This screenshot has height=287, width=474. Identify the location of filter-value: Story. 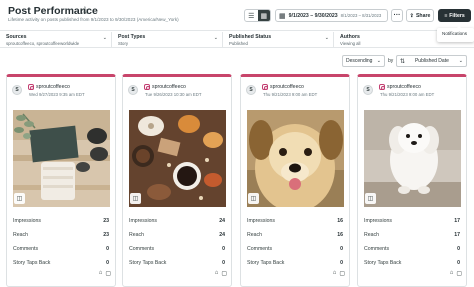
(123, 43).